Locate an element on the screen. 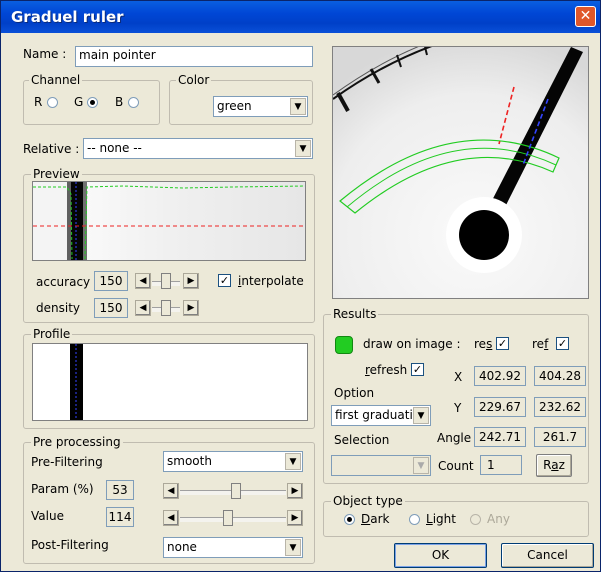 This screenshot has height=572, width=601. object-any-radio is located at coordinates (475, 519).